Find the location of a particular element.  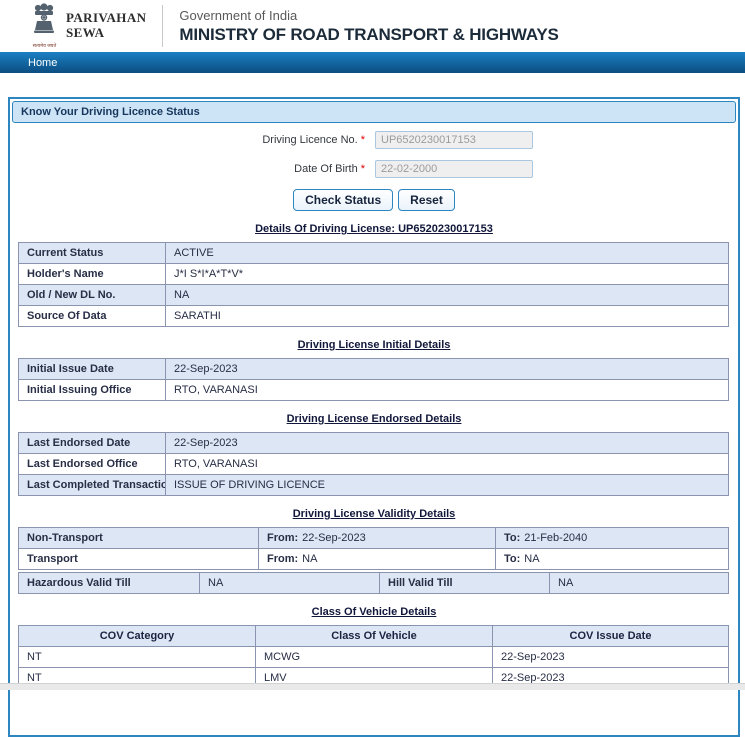

bottom-edge-strip is located at coordinates (372, 686).